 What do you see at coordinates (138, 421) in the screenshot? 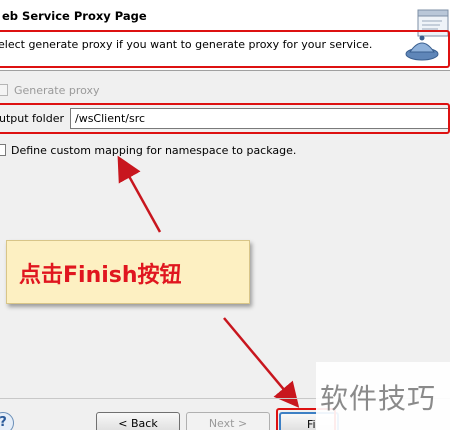
I see `back-button: < Back` at bounding box center [138, 421].